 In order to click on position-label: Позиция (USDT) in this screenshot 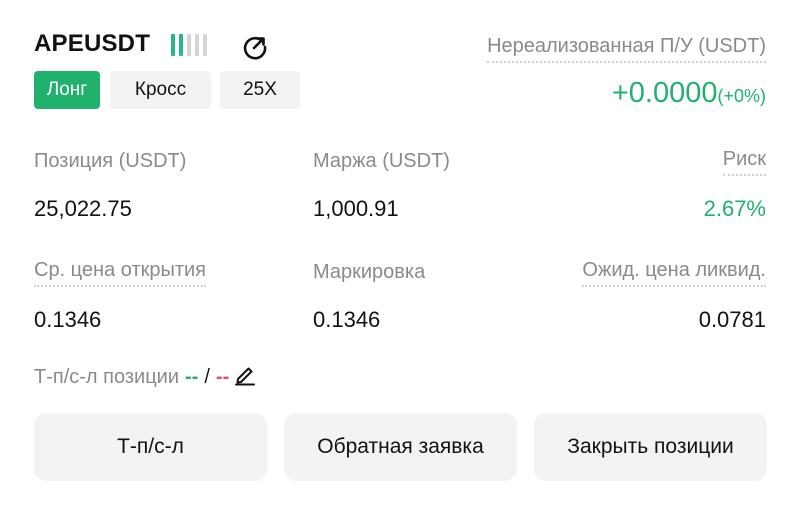, I will do `click(110, 161)`.